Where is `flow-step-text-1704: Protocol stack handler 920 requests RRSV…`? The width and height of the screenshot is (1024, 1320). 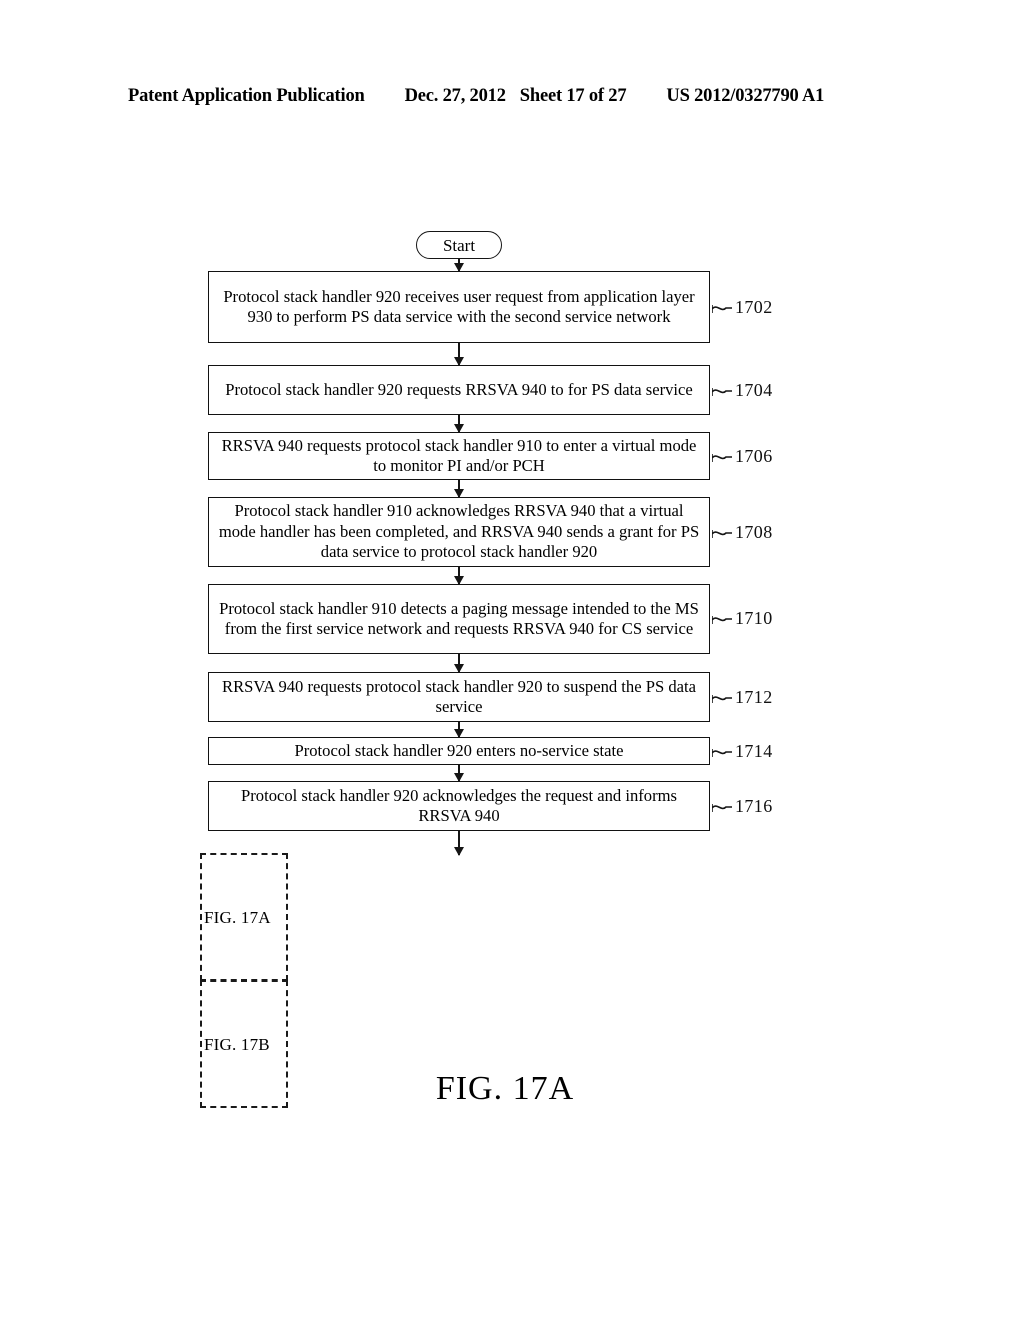
flow-step-text-1704: Protocol stack handler 920 requests RRSV… is located at coordinates (459, 389).